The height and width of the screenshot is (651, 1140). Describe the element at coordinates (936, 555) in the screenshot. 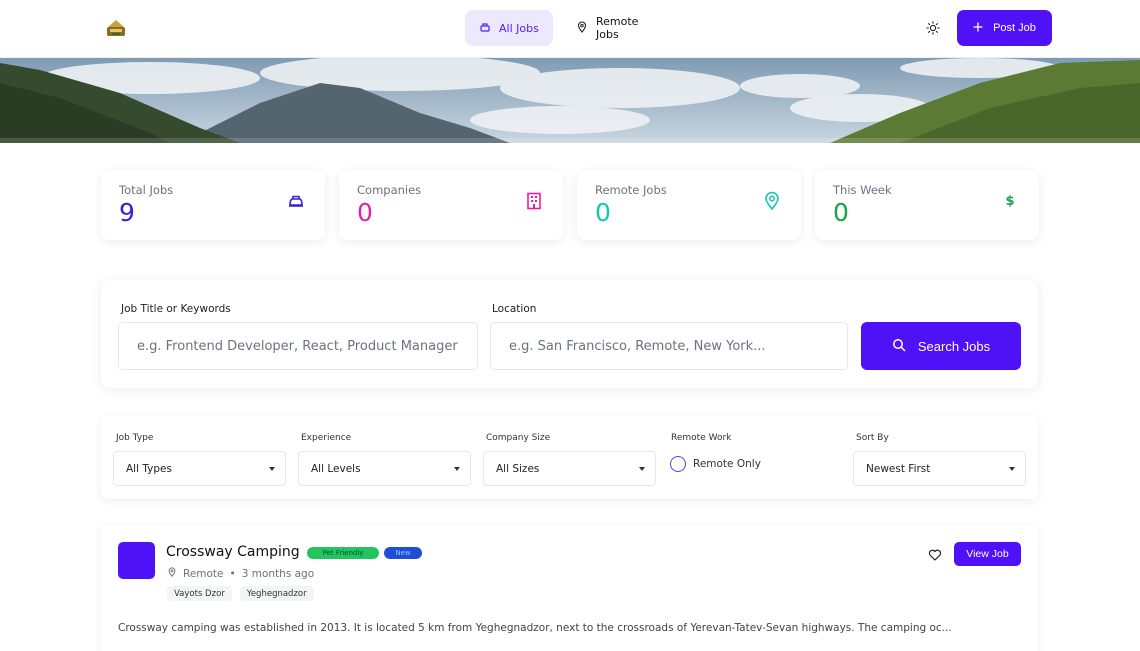

I see `save-job-heart-icon` at that location.